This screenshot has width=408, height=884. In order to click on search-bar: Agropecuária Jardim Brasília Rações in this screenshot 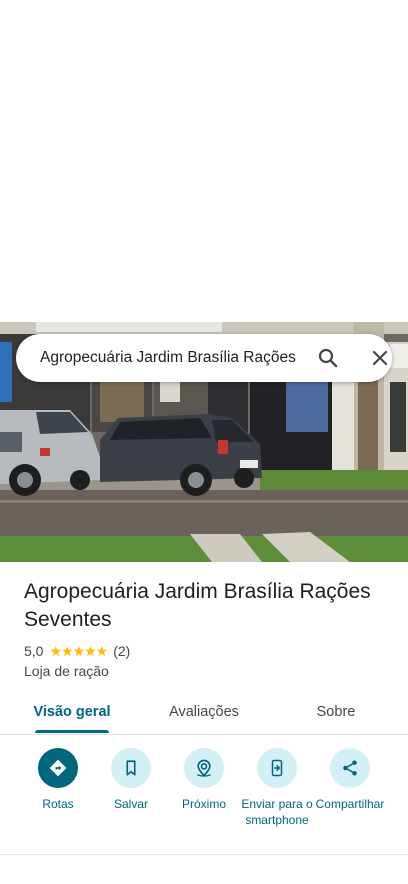, I will do `click(204, 358)`.